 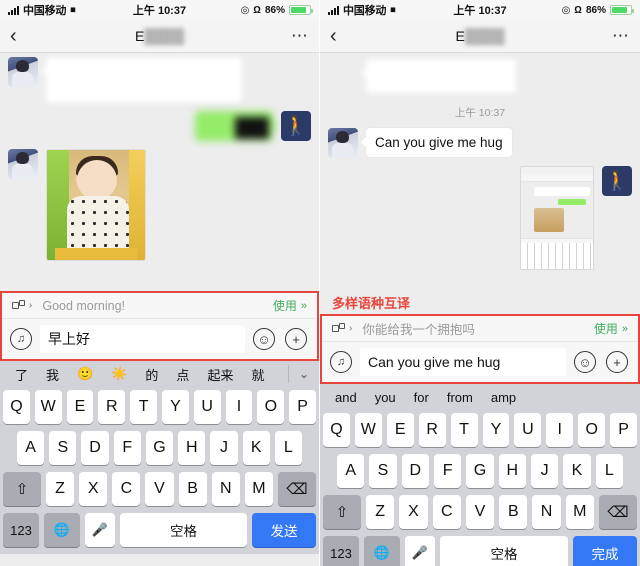 I want to click on message-bubble-blurred, so click(x=141, y=80).